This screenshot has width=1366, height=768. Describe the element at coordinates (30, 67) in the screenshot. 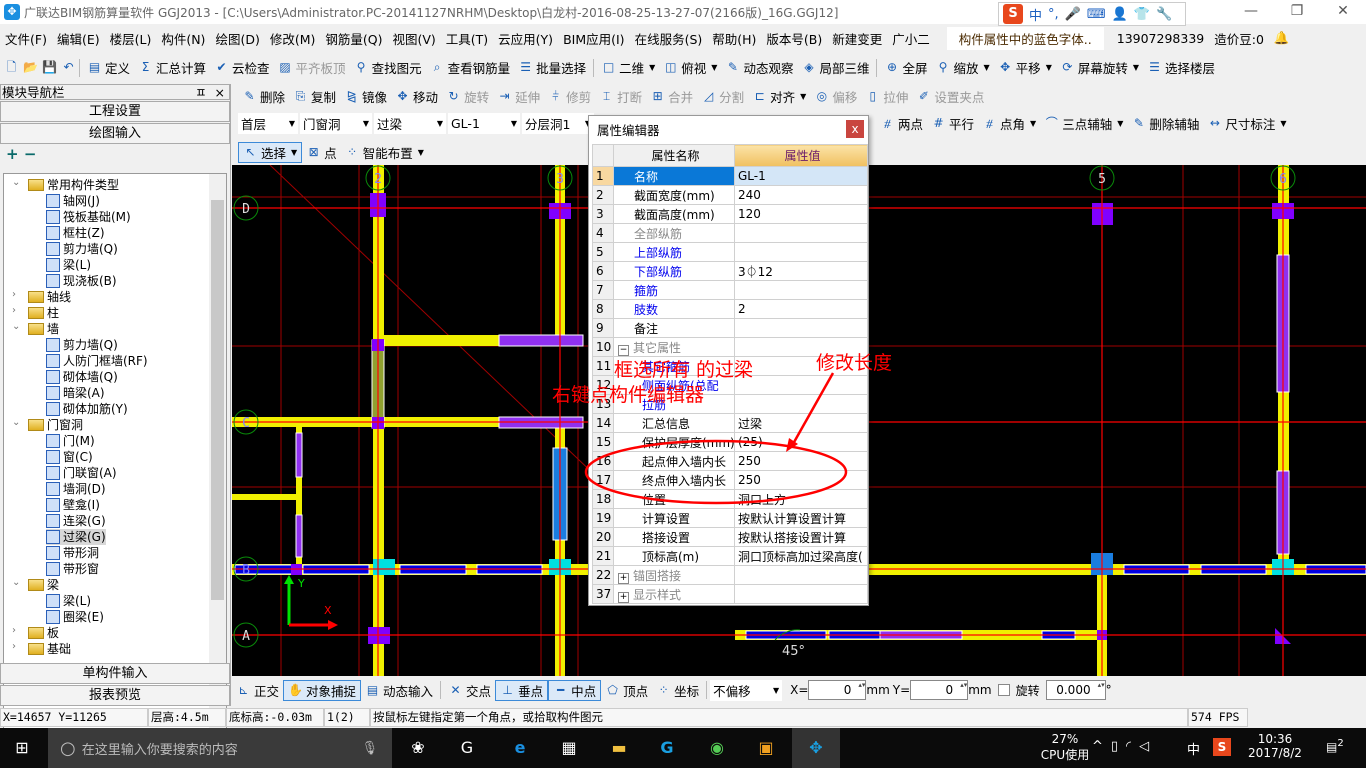

I see `open-file-icon: 📂` at that location.